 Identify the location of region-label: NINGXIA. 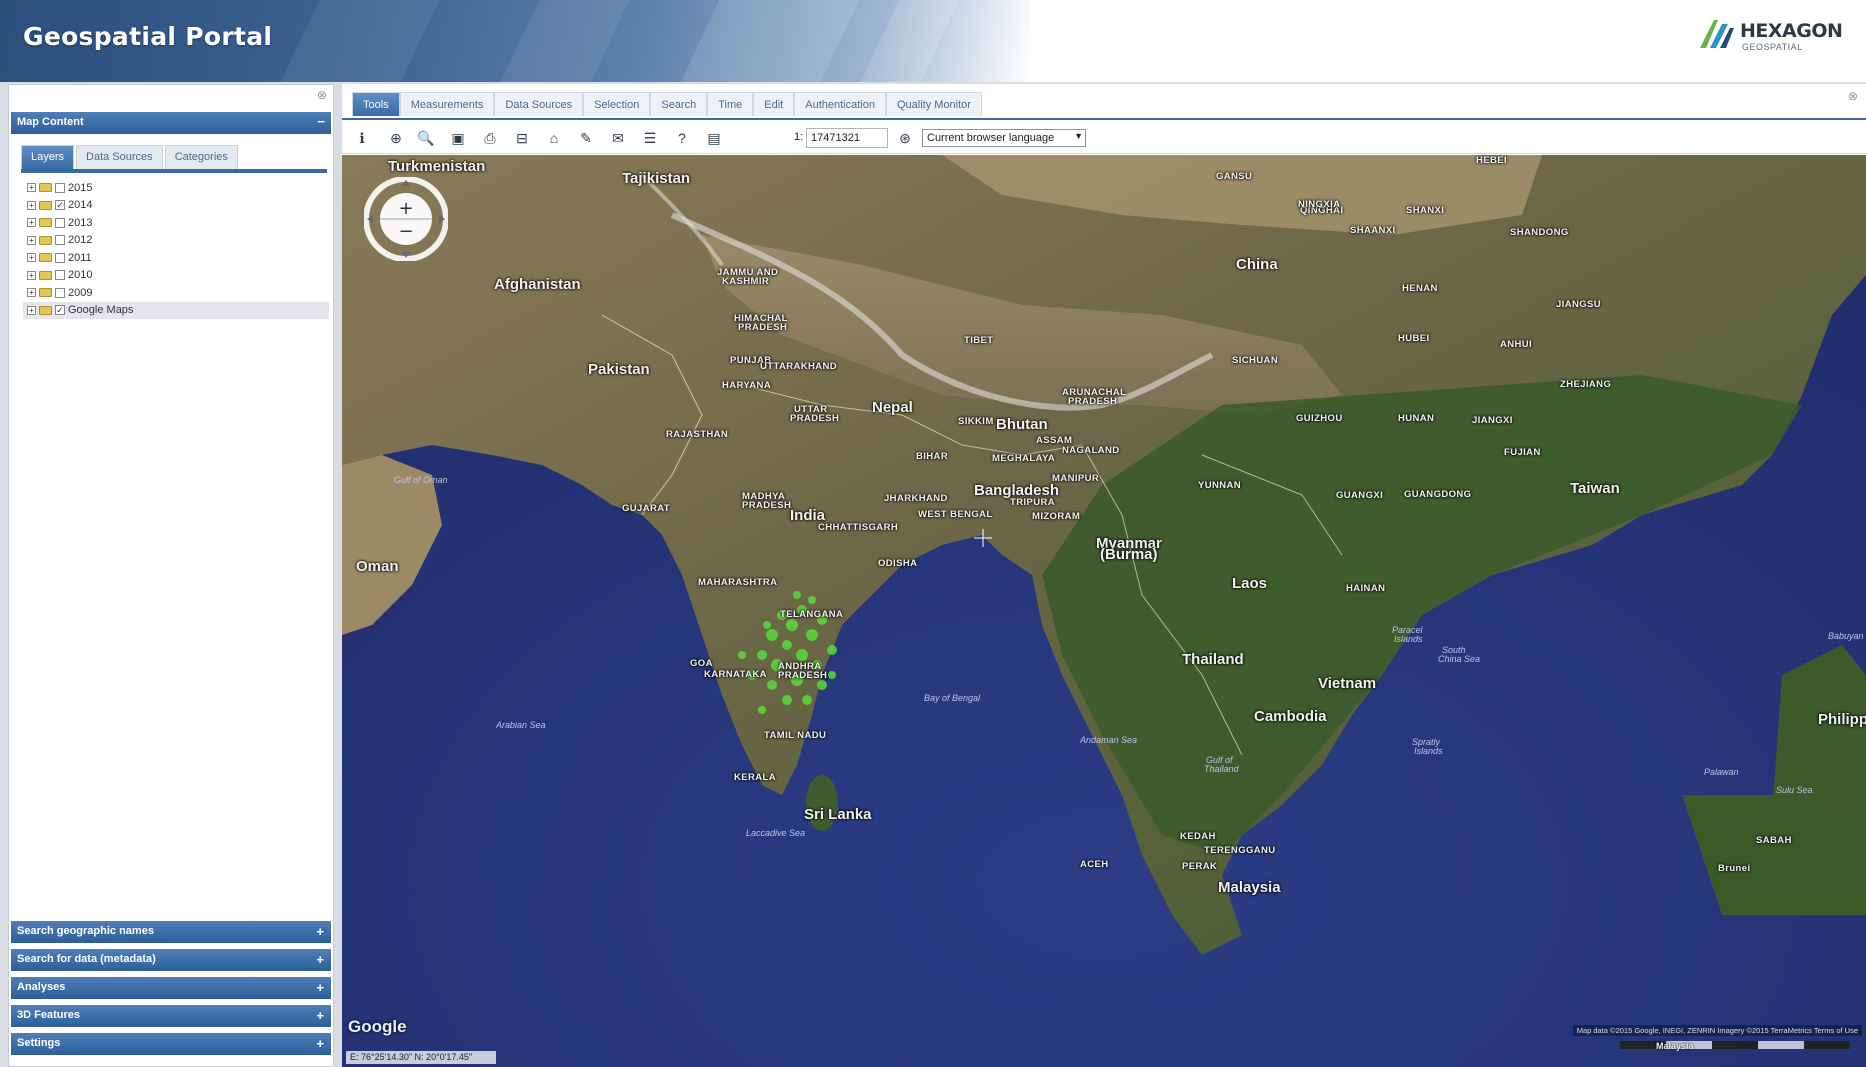
(1319, 204).